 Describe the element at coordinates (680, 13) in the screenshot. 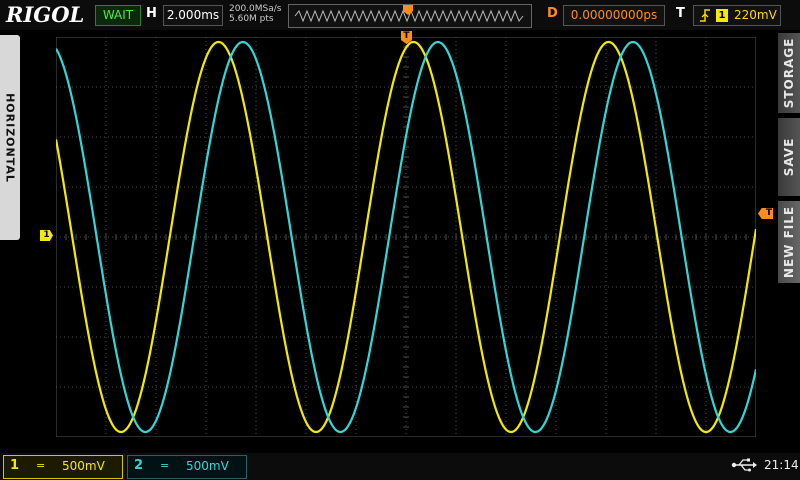

I see `trigger-label: T` at that location.